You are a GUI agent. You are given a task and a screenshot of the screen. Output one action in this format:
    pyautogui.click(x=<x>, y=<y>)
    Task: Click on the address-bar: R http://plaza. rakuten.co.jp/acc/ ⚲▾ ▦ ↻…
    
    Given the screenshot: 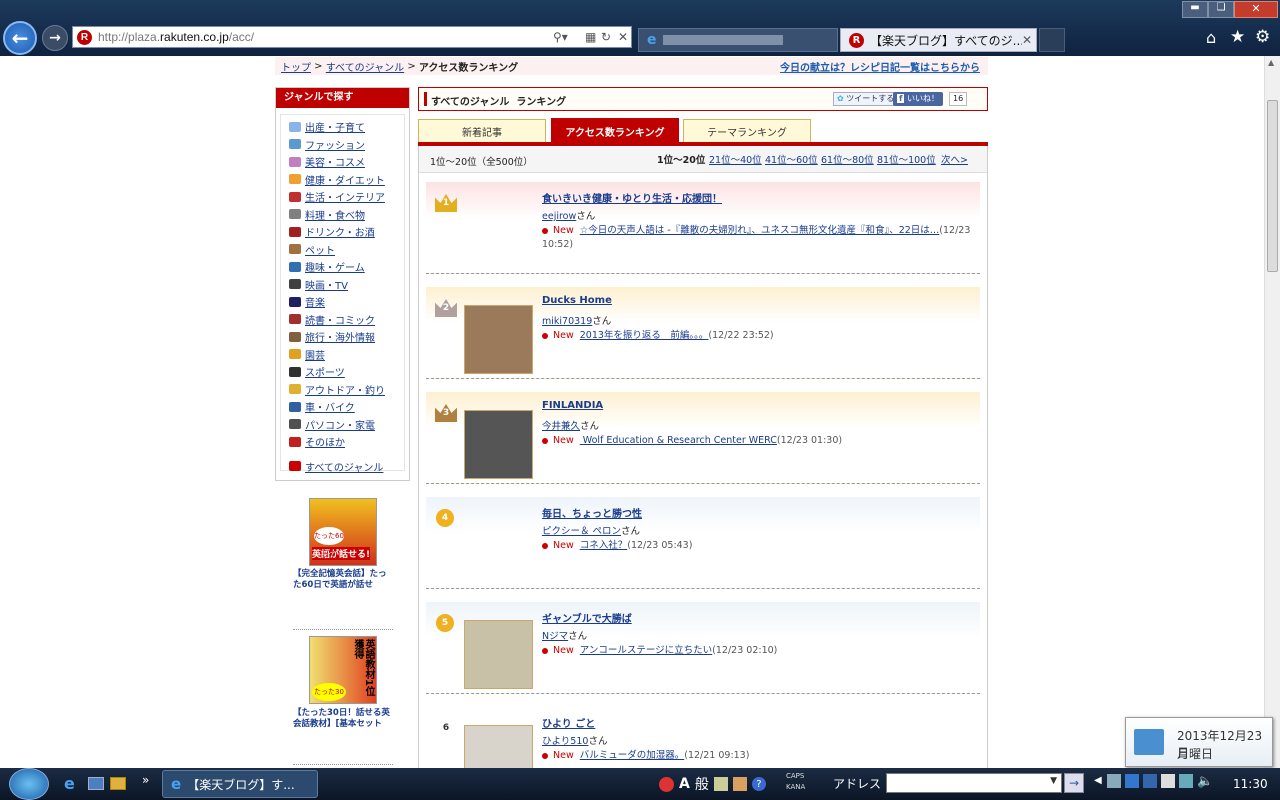 What is the action you would take?
    pyautogui.click(x=352, y=37)
    